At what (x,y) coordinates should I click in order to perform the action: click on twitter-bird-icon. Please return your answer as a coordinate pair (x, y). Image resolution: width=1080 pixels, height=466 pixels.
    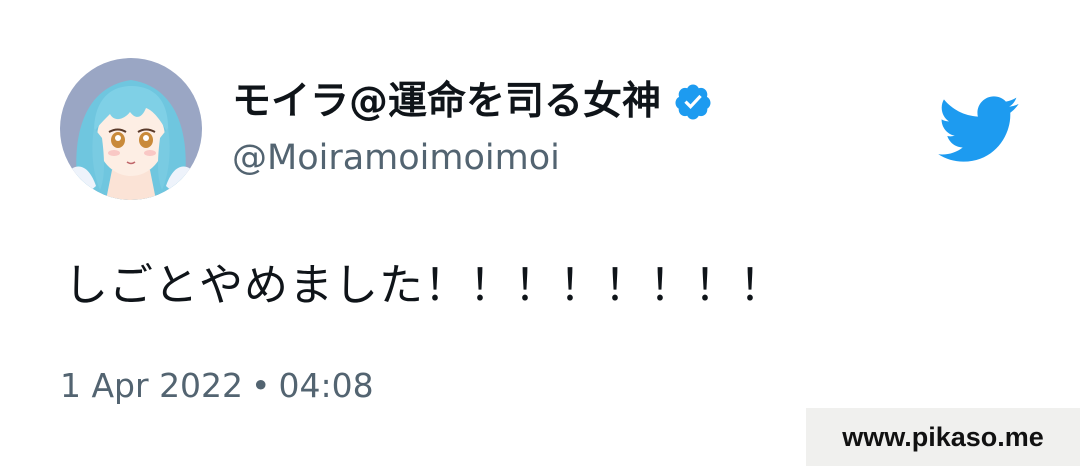
    Looking at the image, I should click on (979, 130).